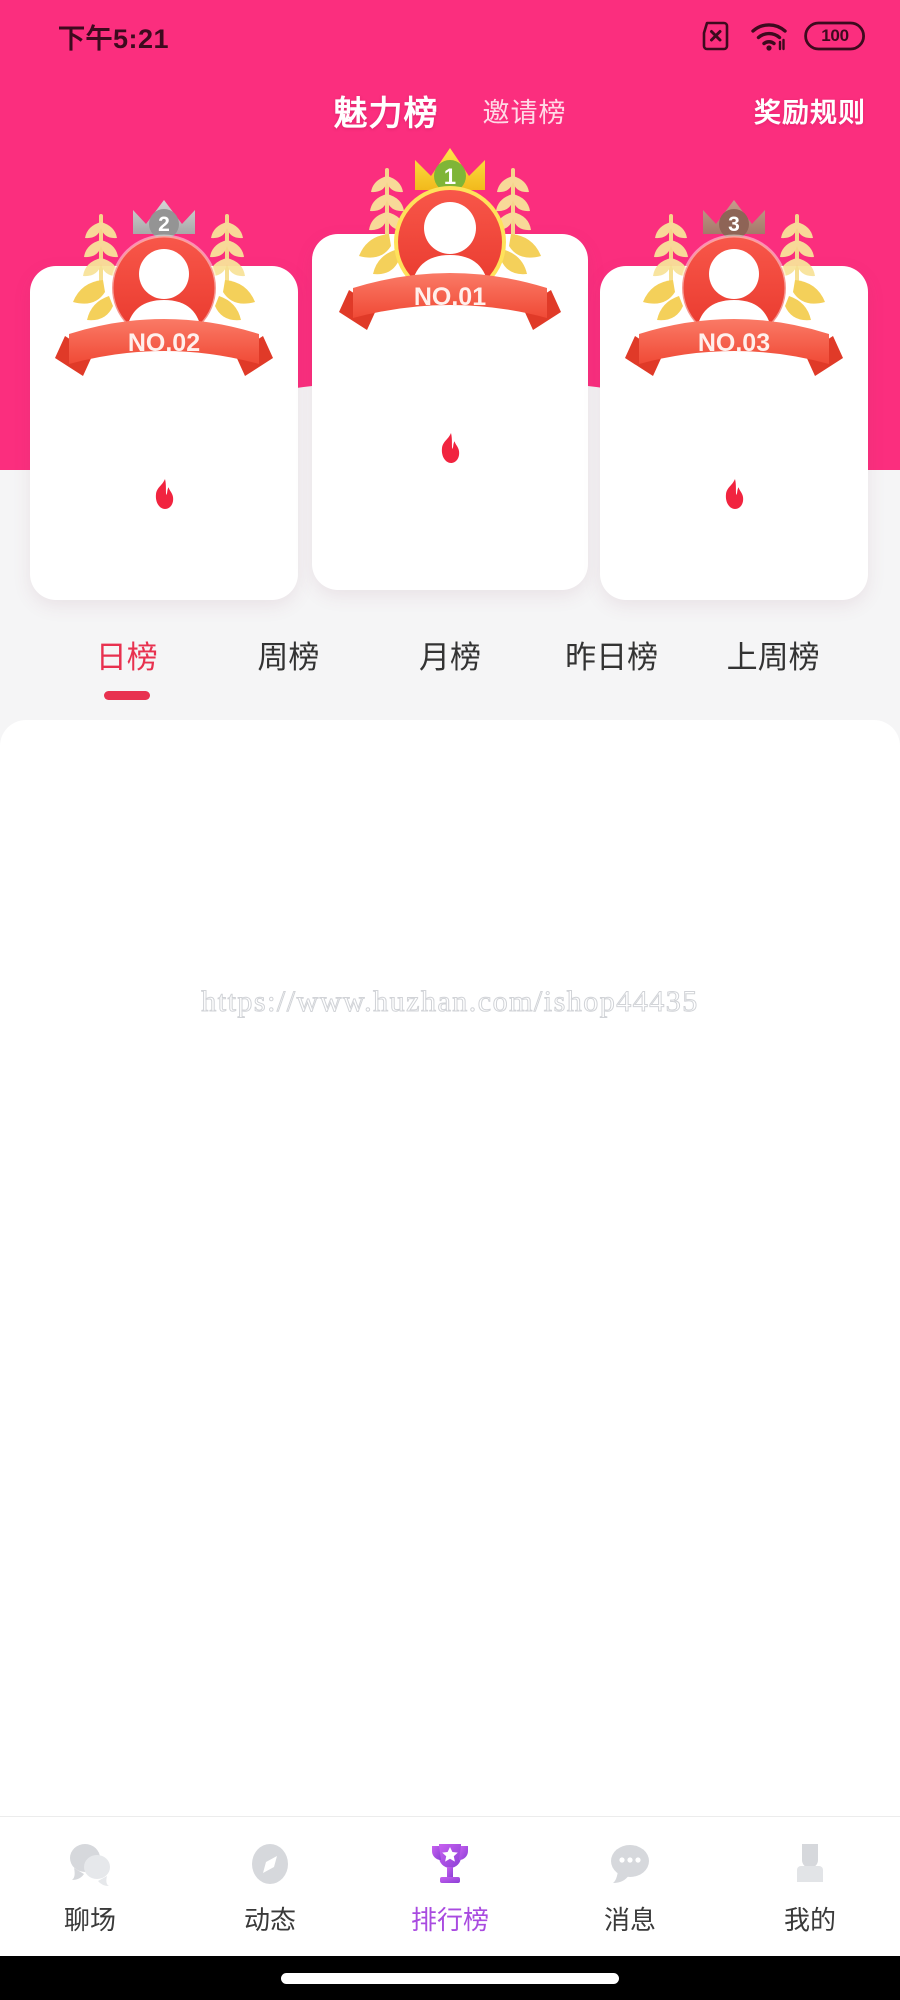  Describe the element at coordinates (630, 1864) in the screenshot. I see `message-icon` at that location.